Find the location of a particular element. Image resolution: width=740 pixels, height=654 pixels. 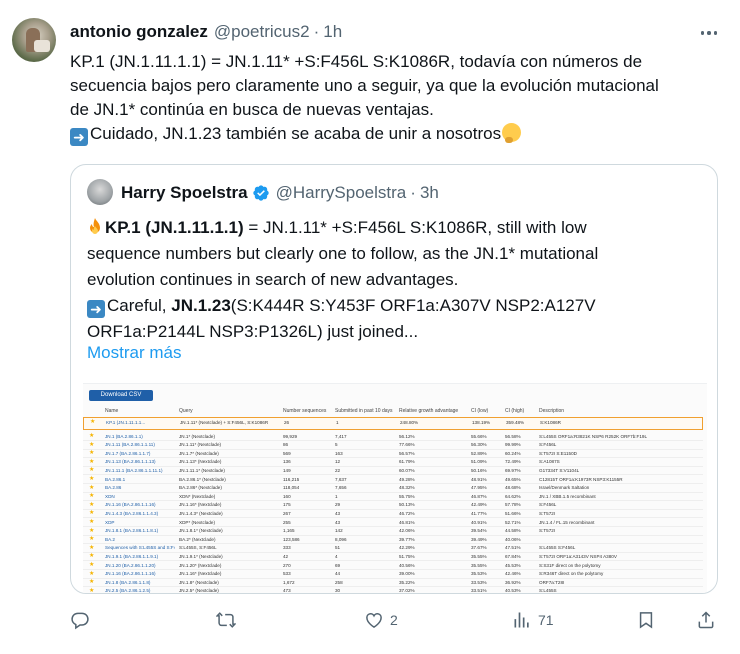

cell-hi: 40.06% is located at coordinates (513, 539).